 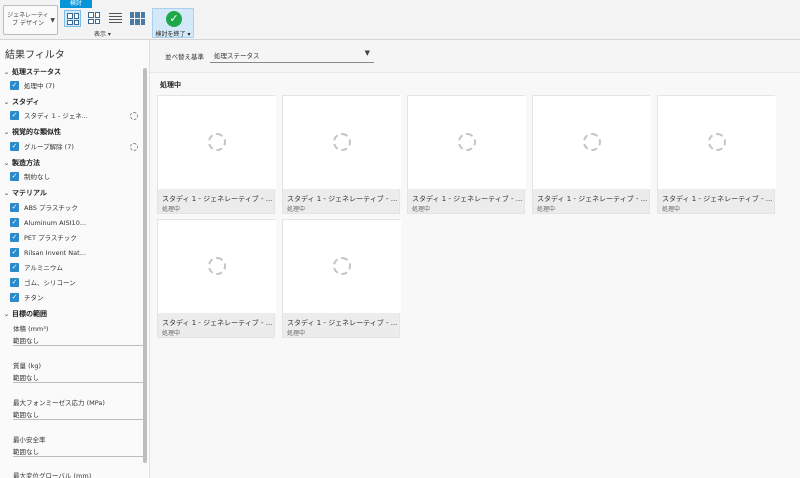 What do you see at coordinates (27, 298) in the screenshot?
I see `filter-item-titanium: ✓ チタン` at bounding box center [27, 298].